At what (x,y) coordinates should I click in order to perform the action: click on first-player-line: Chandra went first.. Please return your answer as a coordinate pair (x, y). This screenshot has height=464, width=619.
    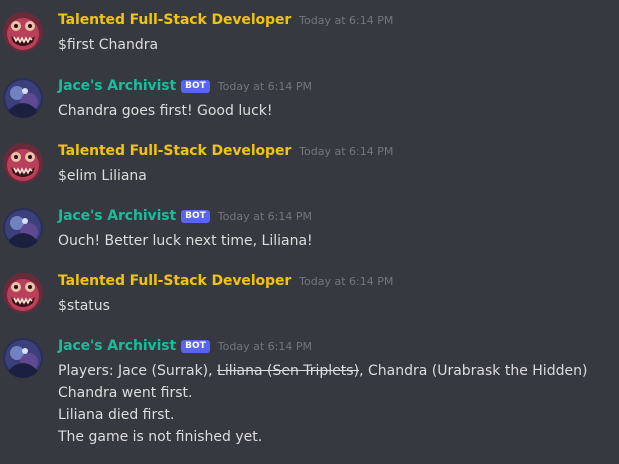
    Looking at the image, I should click on (125, 393).